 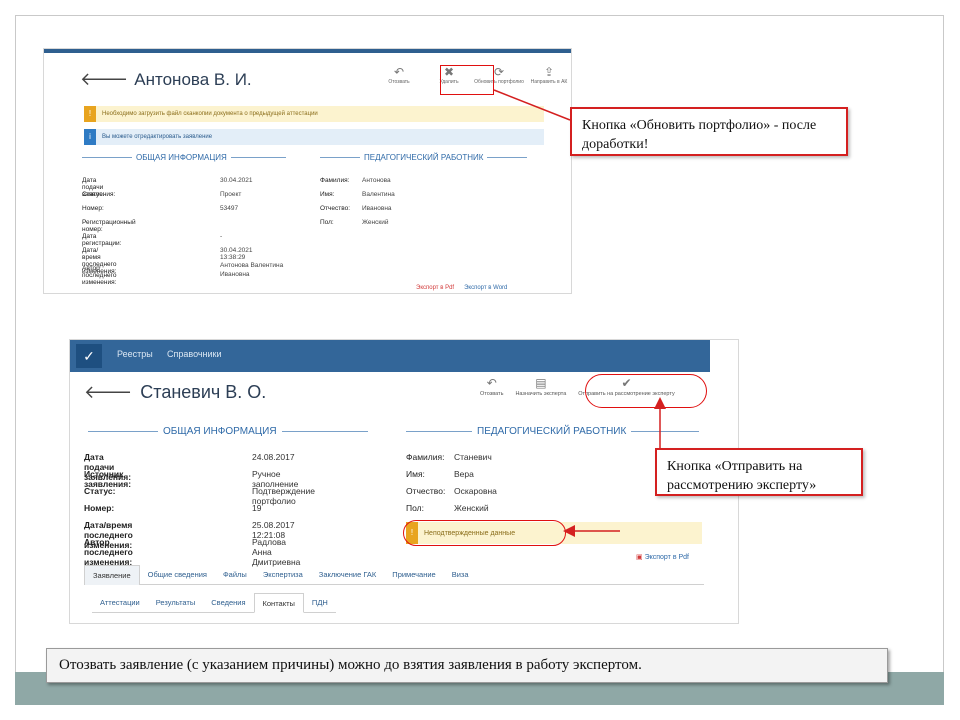 I want to click on export-pdf-label: Экспорт в Pdf, so click(x=666, y=557).